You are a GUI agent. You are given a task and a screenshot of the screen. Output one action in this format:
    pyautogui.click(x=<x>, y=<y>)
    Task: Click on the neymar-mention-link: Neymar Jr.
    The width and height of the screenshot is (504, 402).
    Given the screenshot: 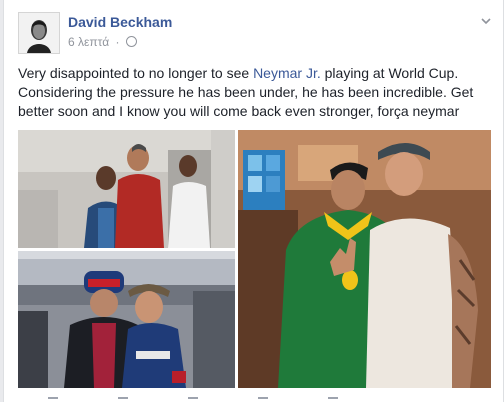 What is the action you would take?
    pyautogui.click(x=287, y=73)
    